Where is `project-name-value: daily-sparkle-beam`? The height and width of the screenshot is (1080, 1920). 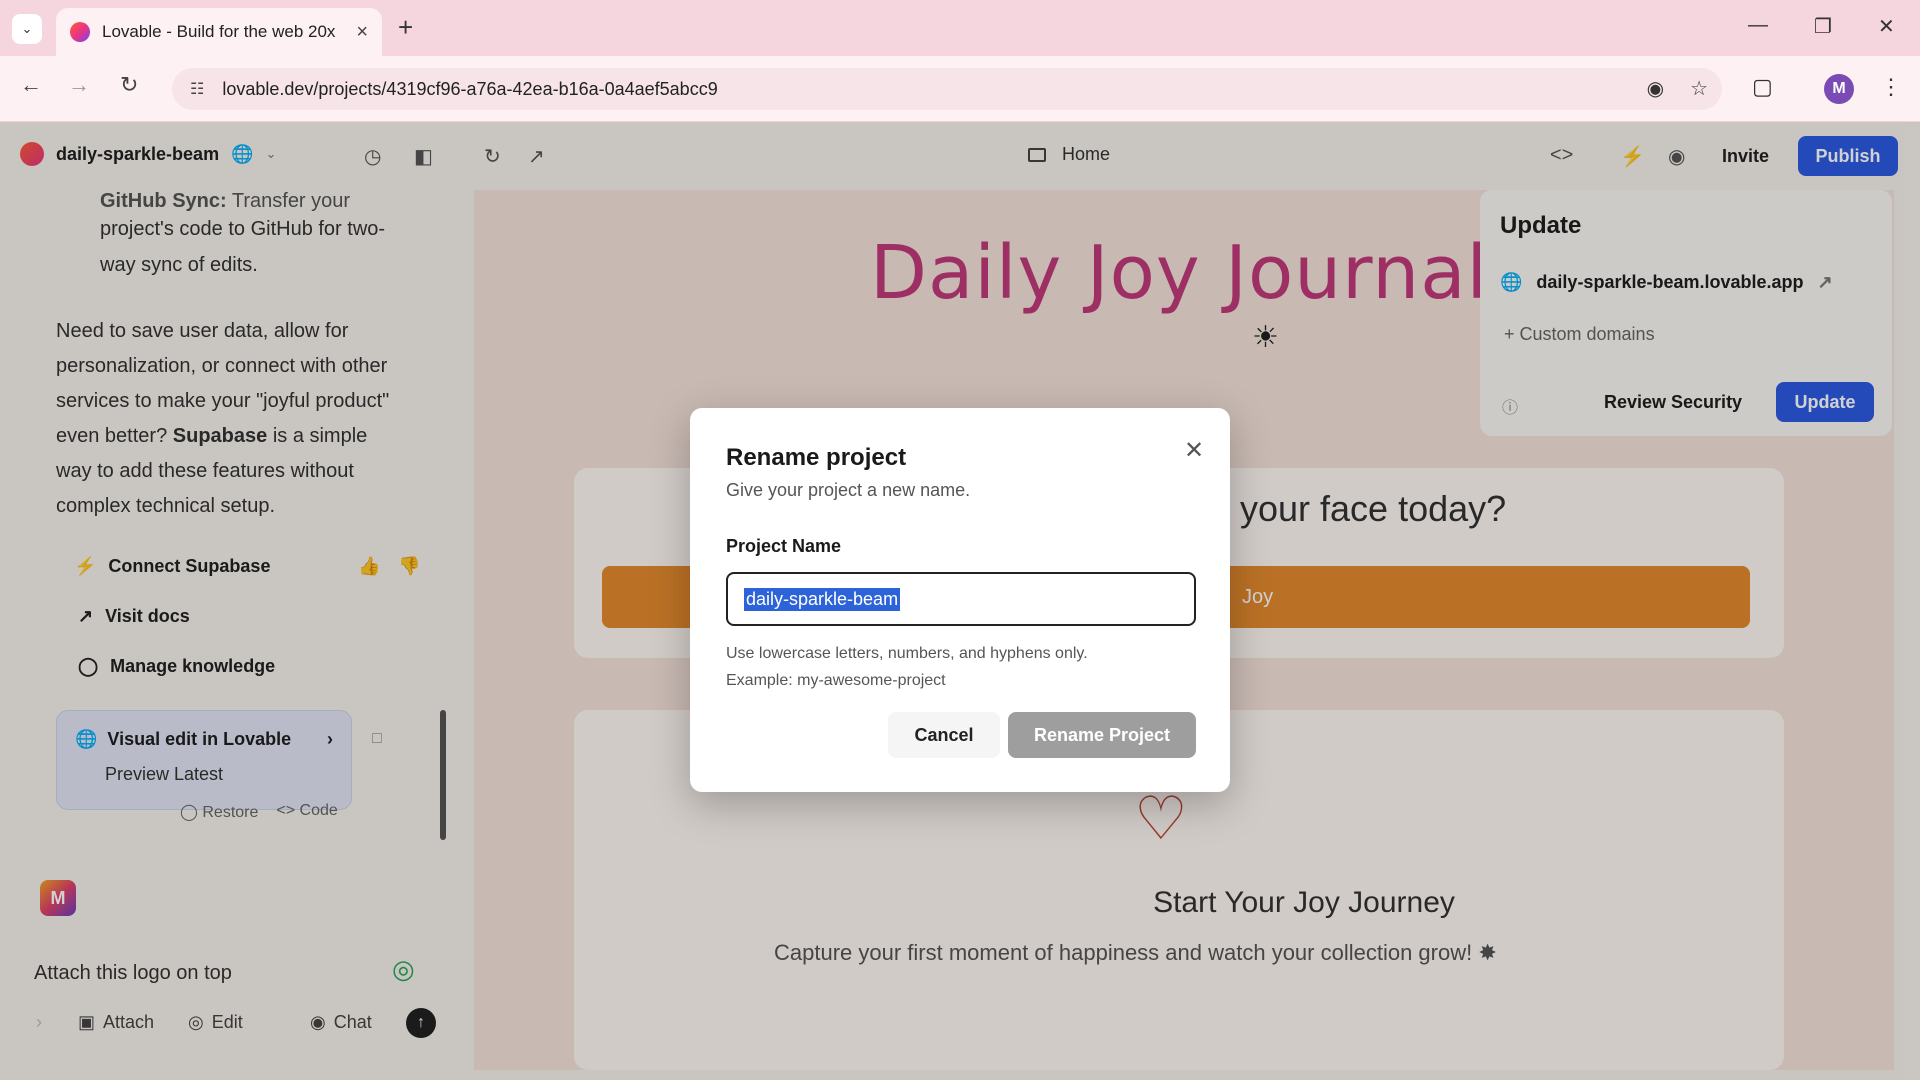 project-name-value: daily-sparkle-beam is located at coordinates (822, 599).